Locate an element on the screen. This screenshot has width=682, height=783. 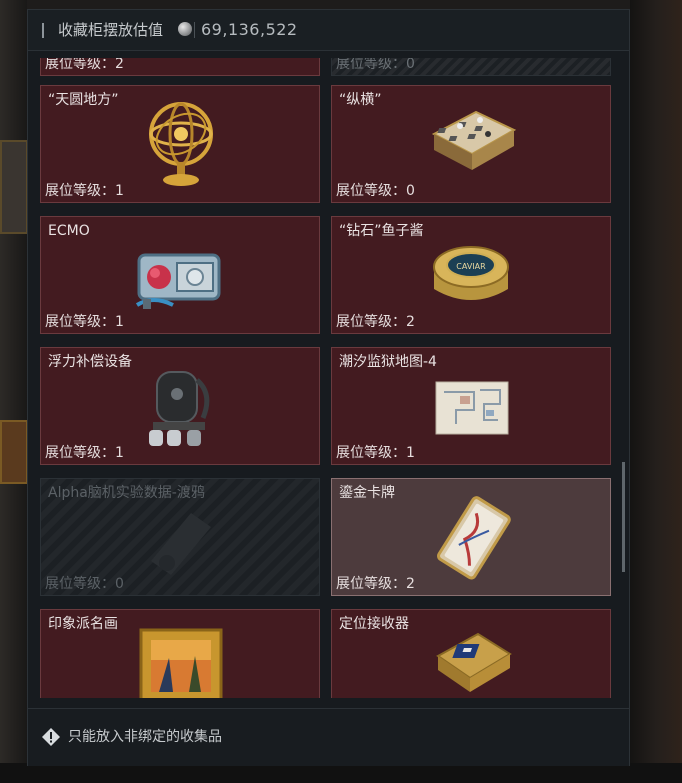
background-bottom-edge is located at coordinates (341, 773).